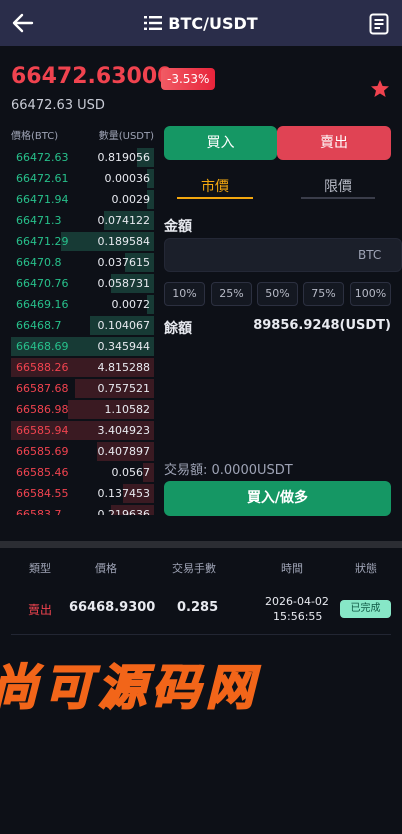  I want to click on top-bar: BTC/USDT, so click(201, 23).